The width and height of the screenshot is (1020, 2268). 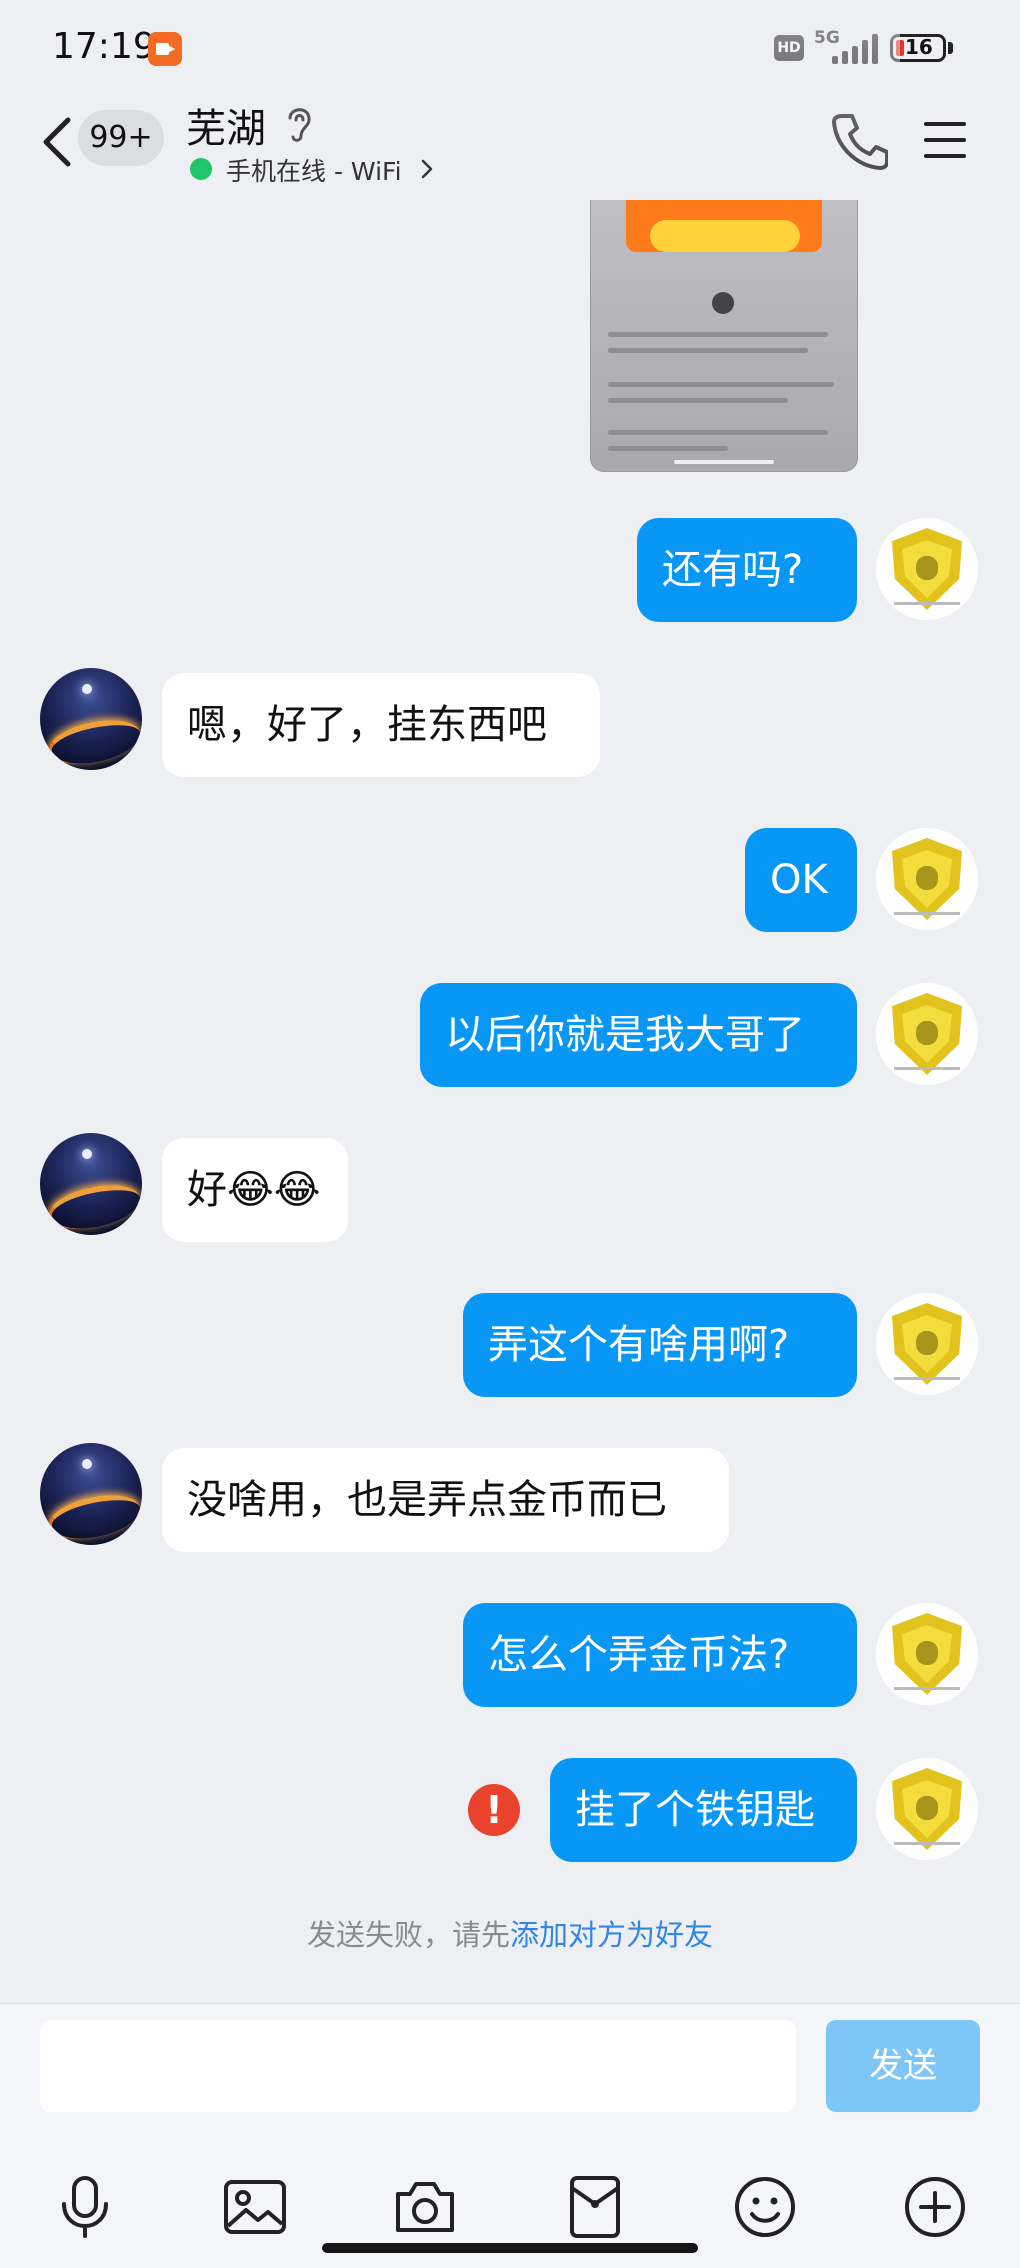 I want to click on message-bubble: 嗯，好了，挂东西吧, so click(x=381, y=725).